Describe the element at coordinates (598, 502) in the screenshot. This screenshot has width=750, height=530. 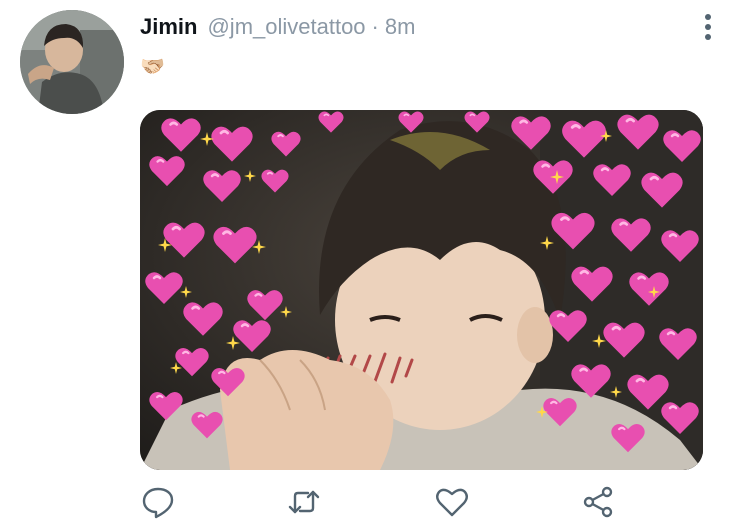
I see `share-icon` at that location.